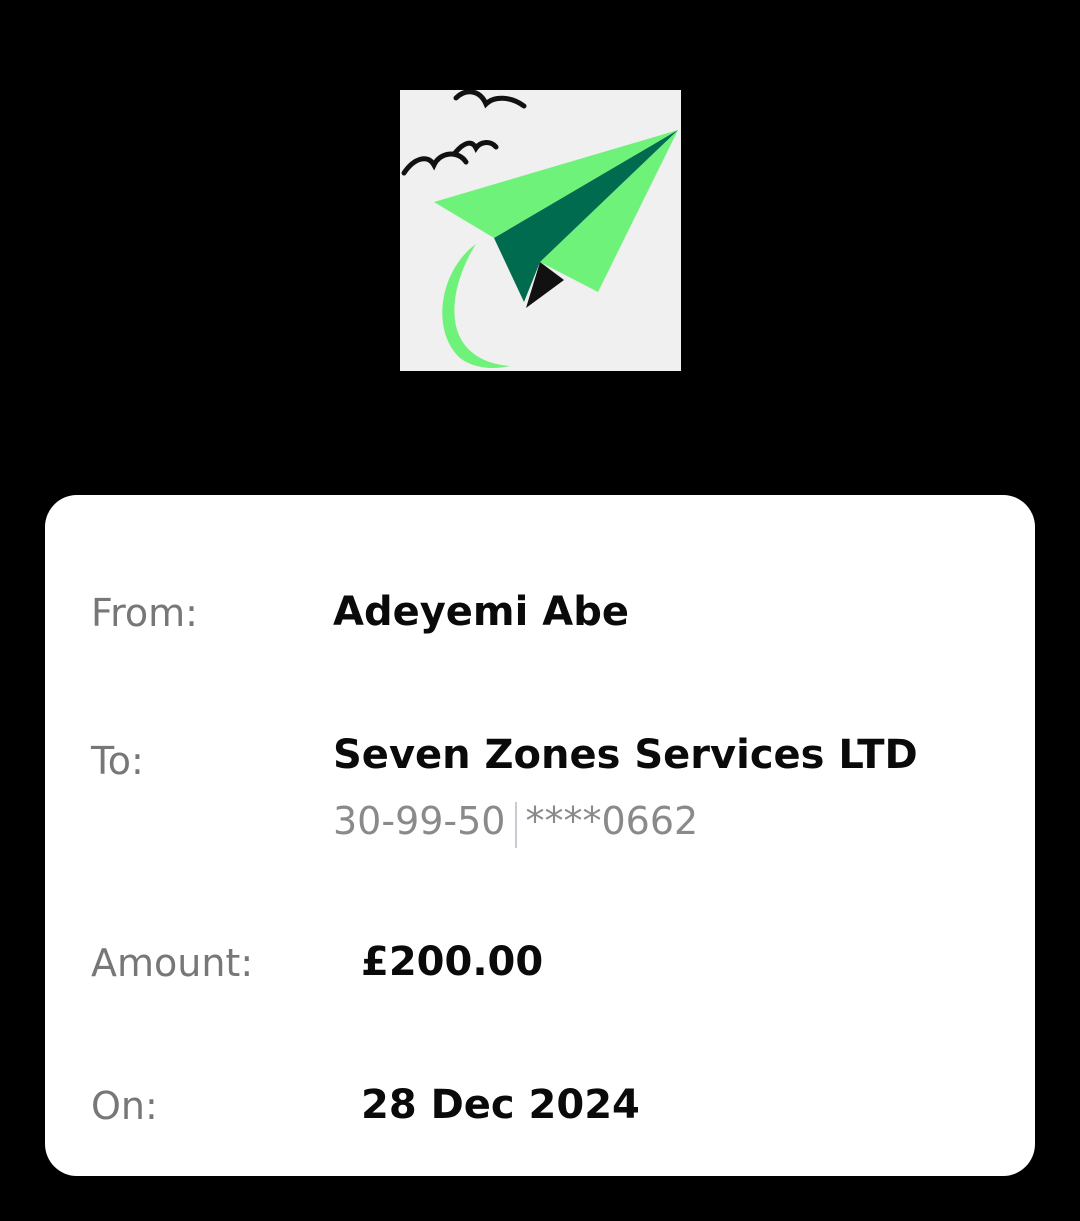  I want to click on to-label: To:, so click(117, 761).